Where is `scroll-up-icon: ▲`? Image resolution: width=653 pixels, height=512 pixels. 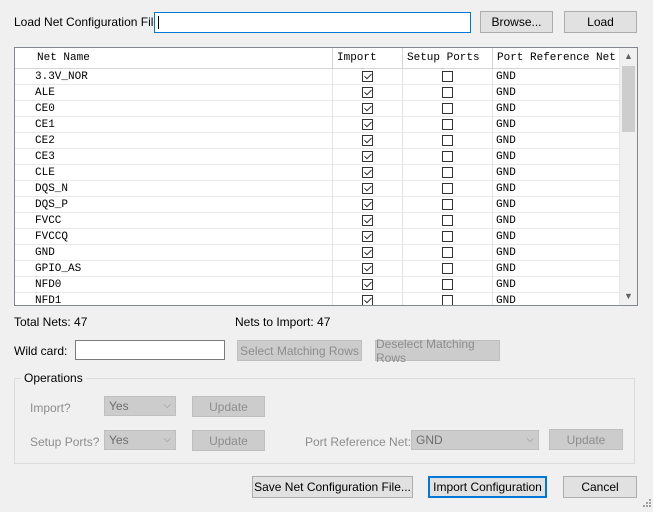 scroll-up-icon: ▲ is located at coordinates (628, 56).